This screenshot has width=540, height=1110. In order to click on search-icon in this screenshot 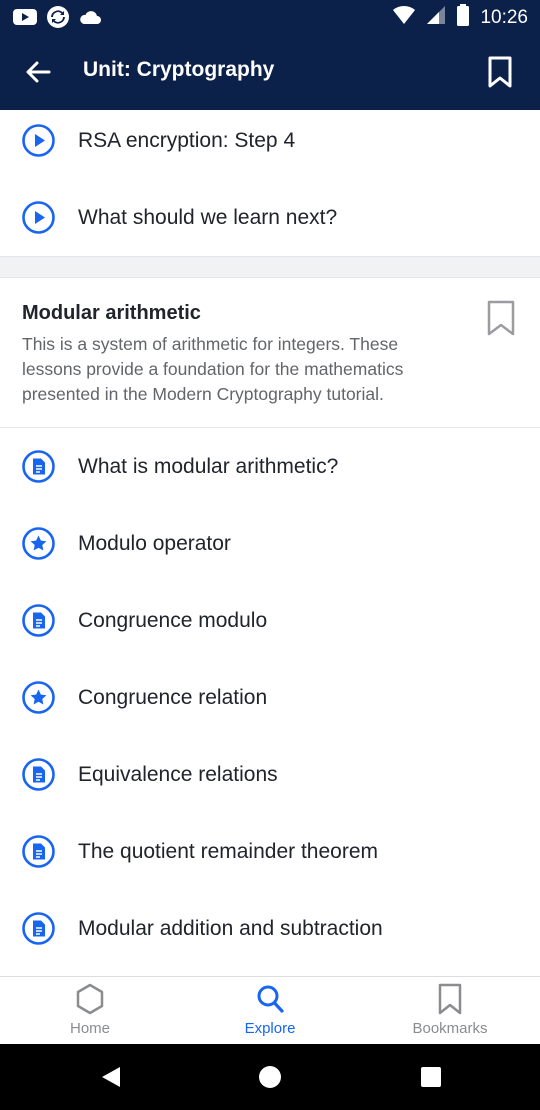, I will do `click(270, 999)`.